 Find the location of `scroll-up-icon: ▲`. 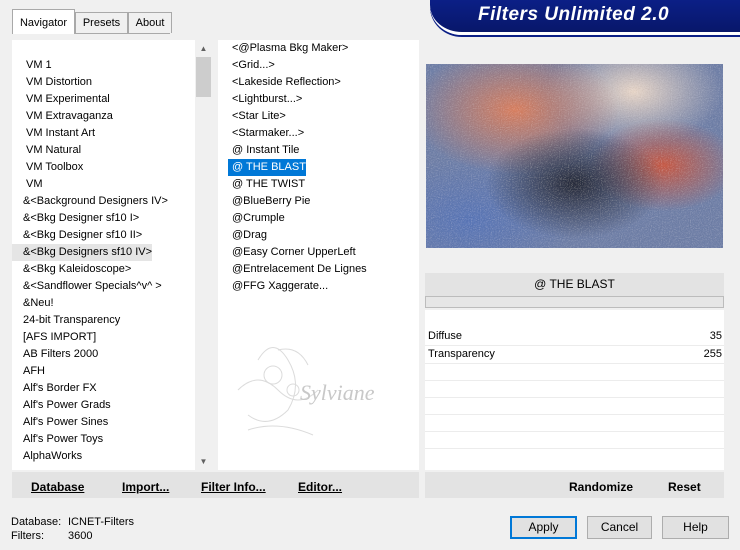

scroll-up-icon: ▲ is located at coordinates (203, 48).